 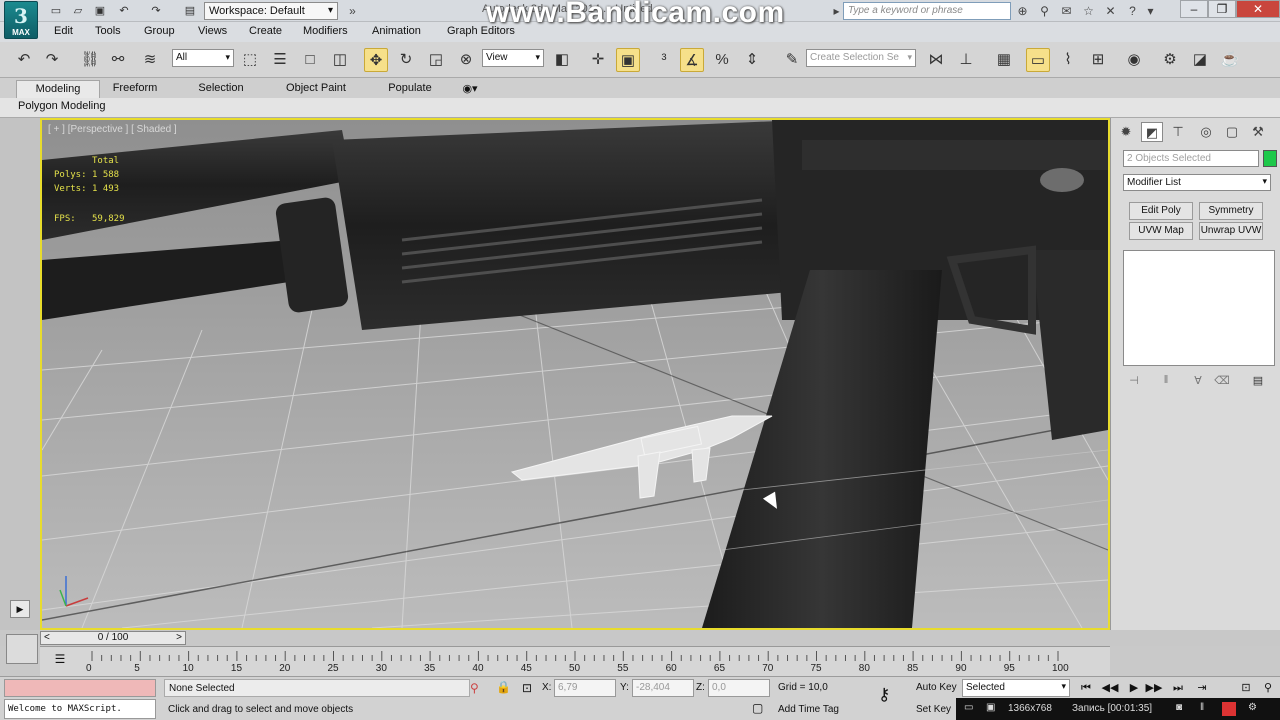 What do you see at coordinates (792, 60) in the screenshot?
I see `edit-named-selection-icon: ✎` at bounding box center [792, 60].